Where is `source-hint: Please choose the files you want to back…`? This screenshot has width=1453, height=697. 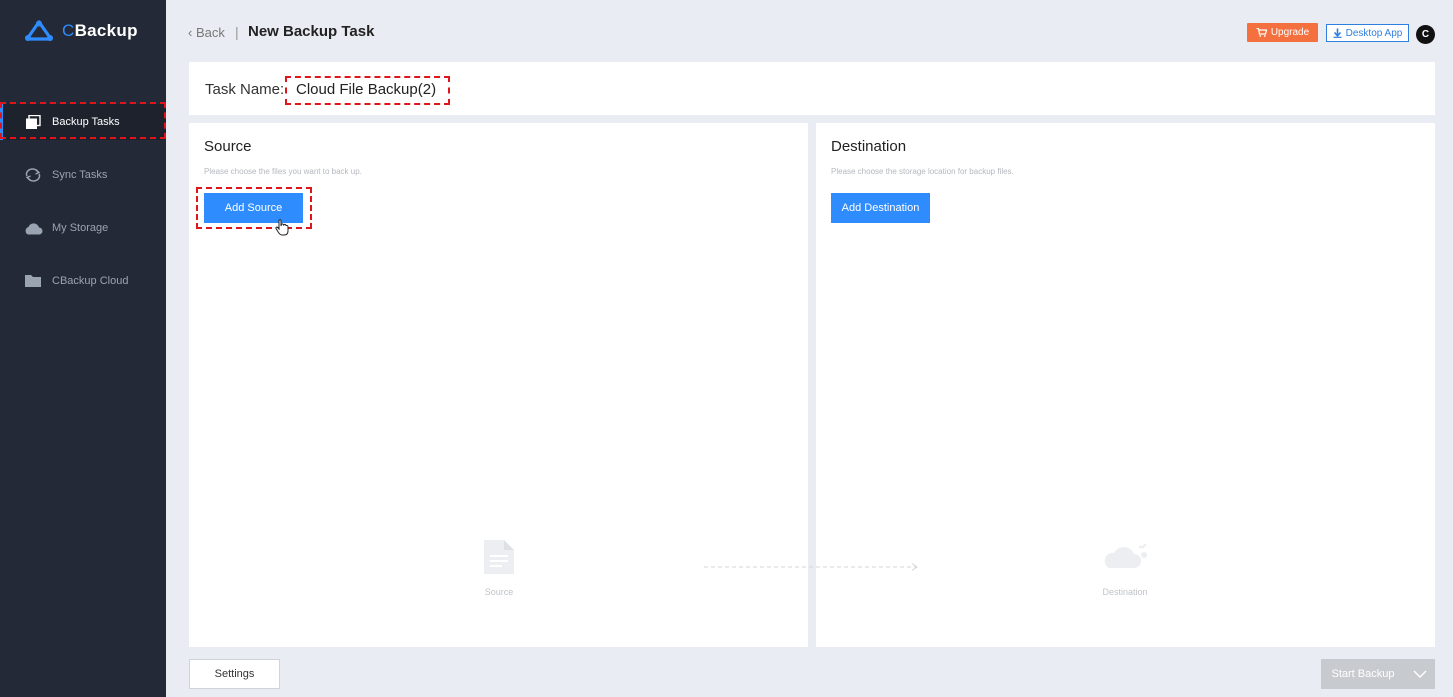
source-hint: Please choose the files you want to back… is located at coordinates (283, 171).